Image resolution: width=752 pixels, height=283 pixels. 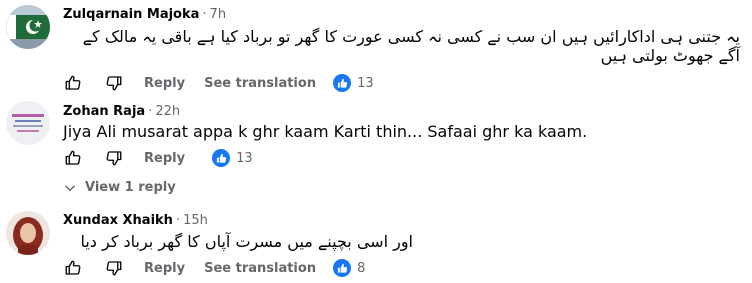 I want to click on like-count: 8, so click(x=361, y=268).